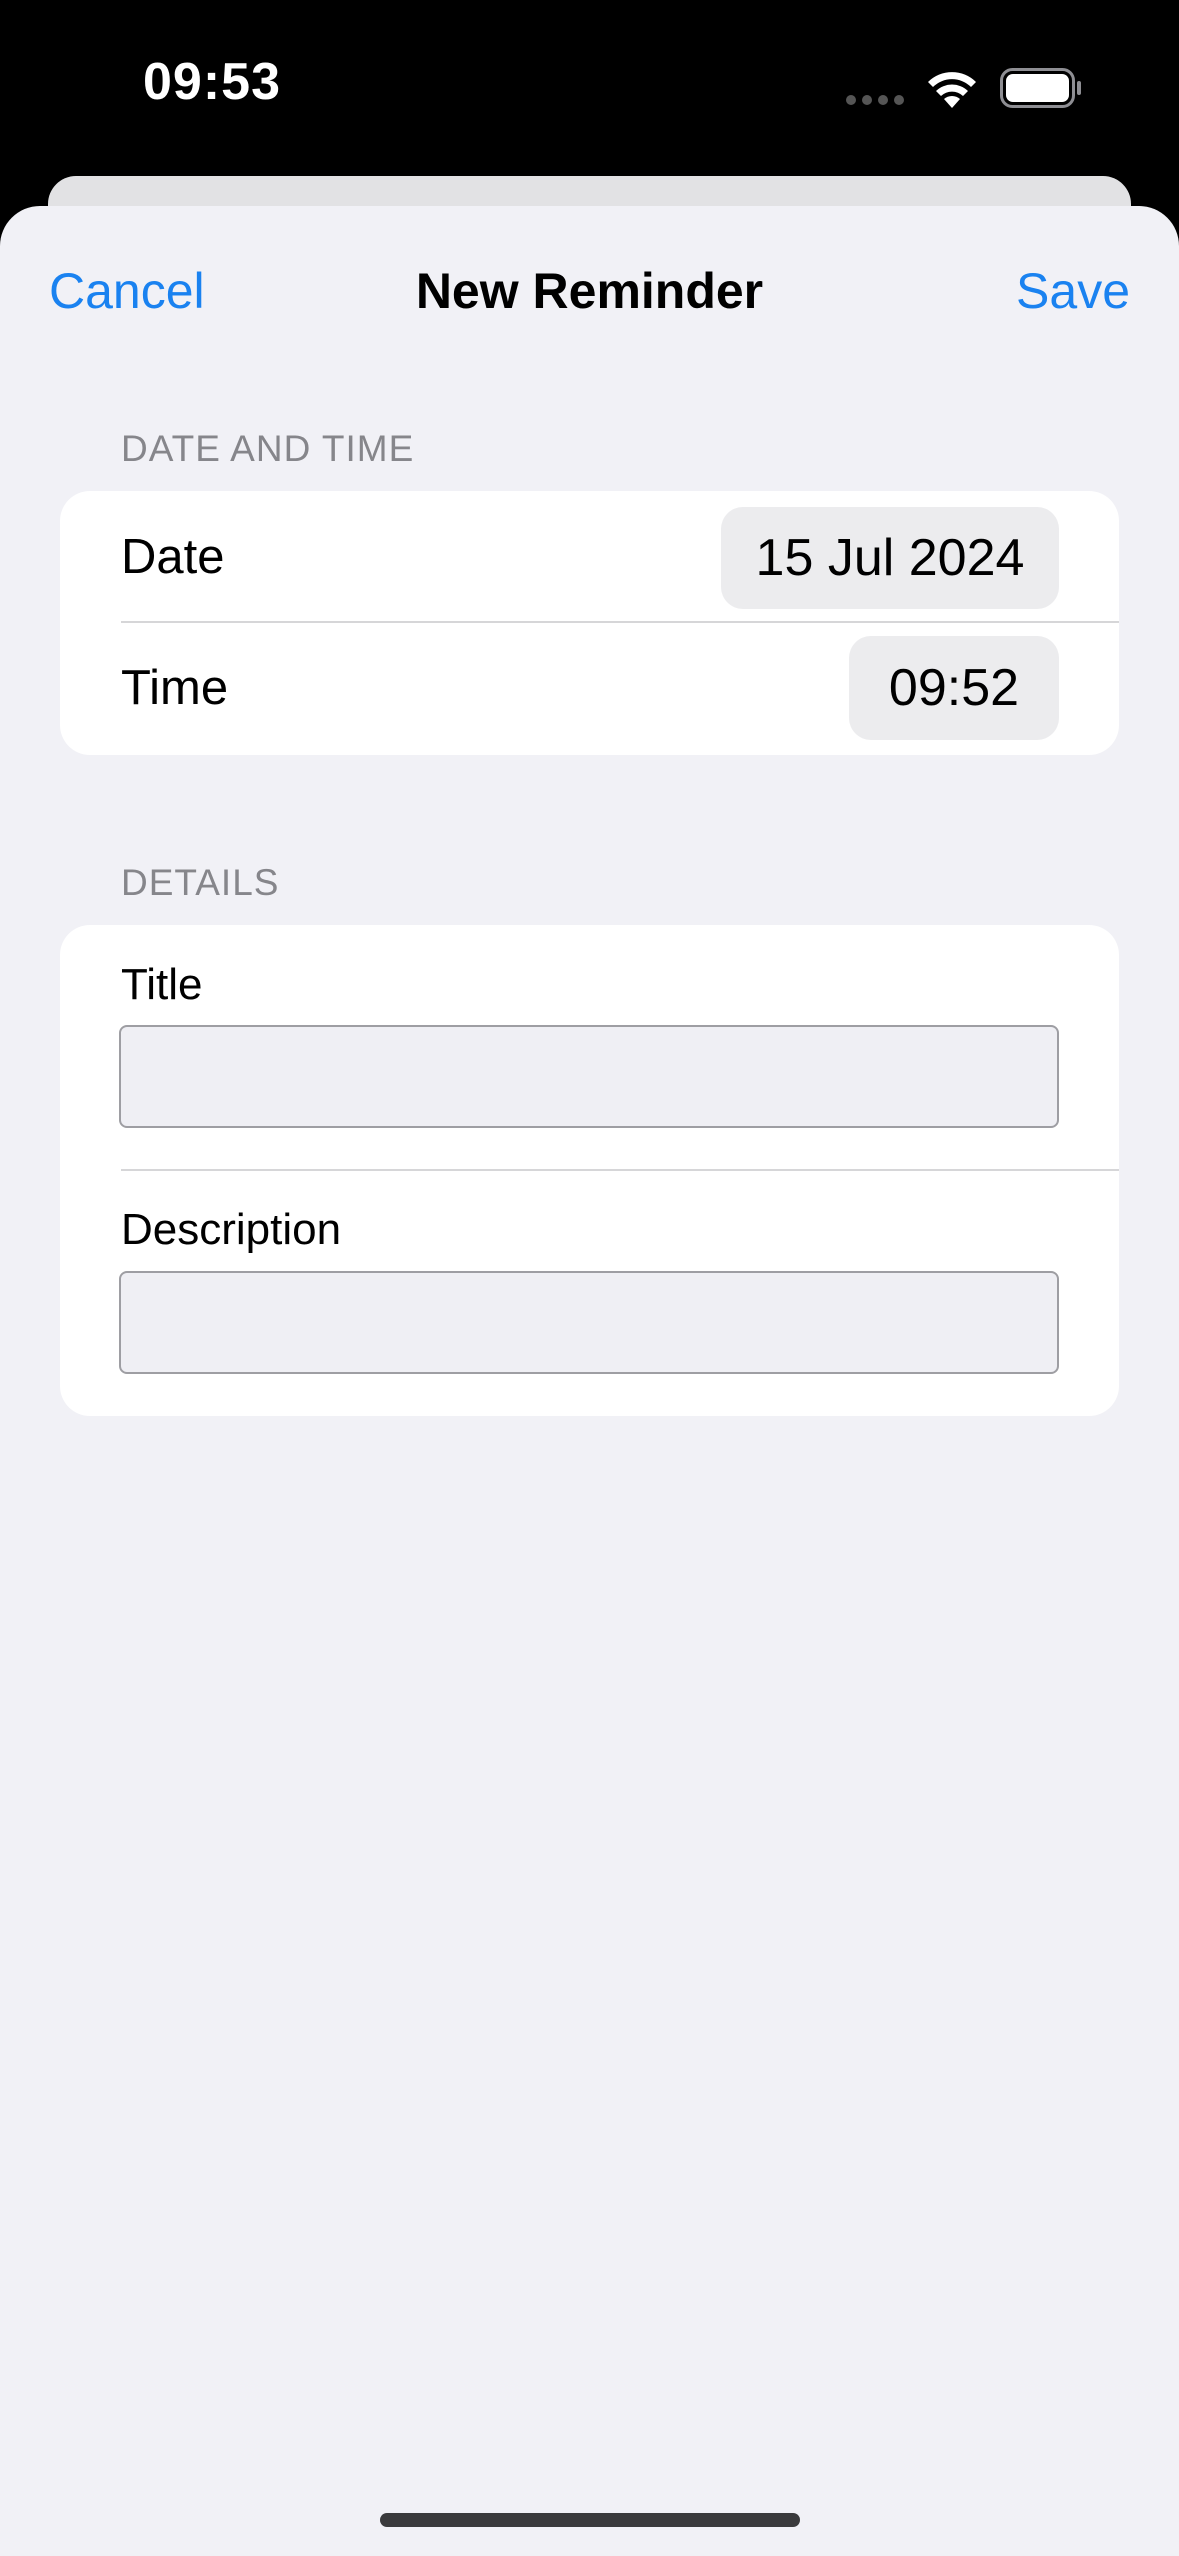 Image resolution: width=1179 pixels, height=2556 pixels. I want to click on status-time: 09:53, so click(212, 82).